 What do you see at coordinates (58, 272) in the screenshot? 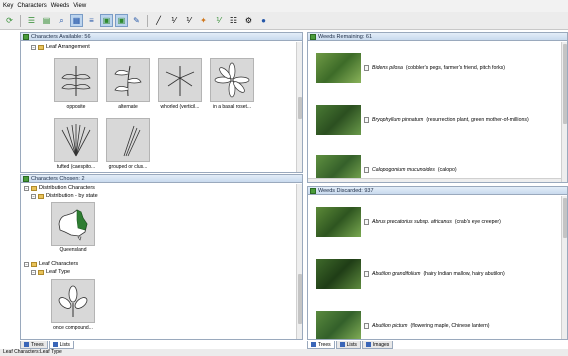
I see `tree-node-label: Leaf Type` at bounding box center [58, 272].